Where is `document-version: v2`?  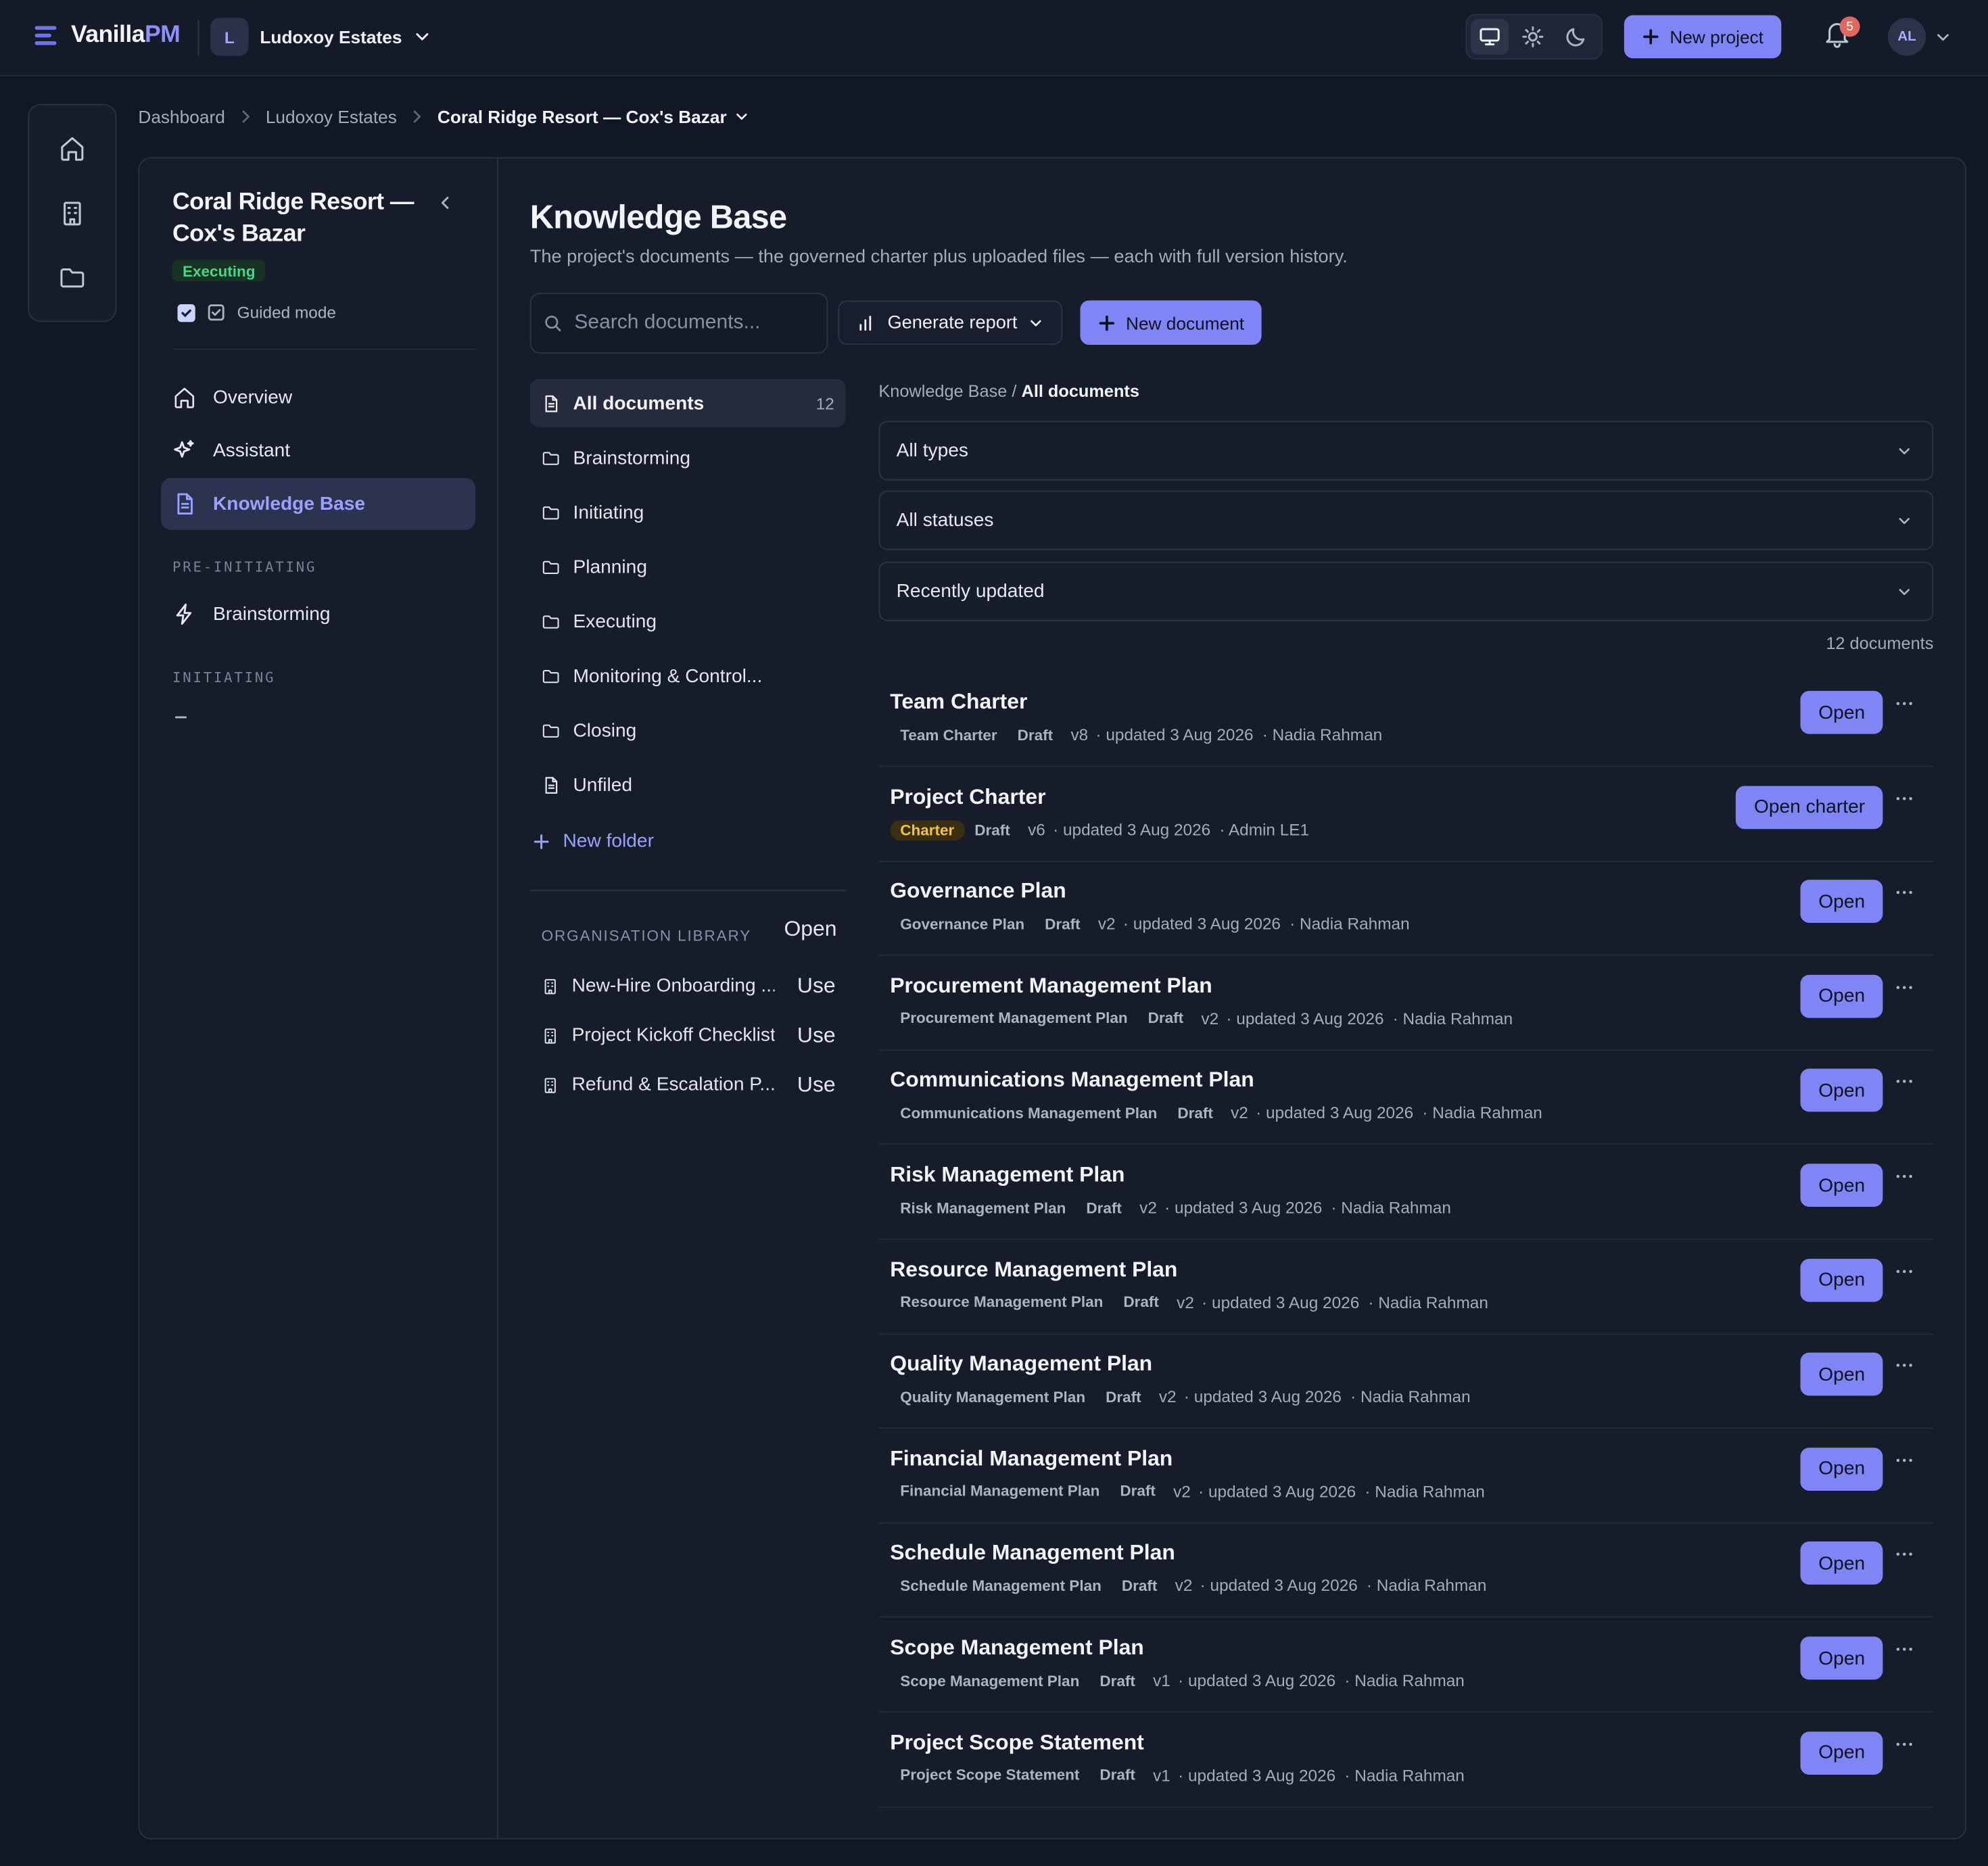 document-version: v2 is located at coordinates (1185, 1302).